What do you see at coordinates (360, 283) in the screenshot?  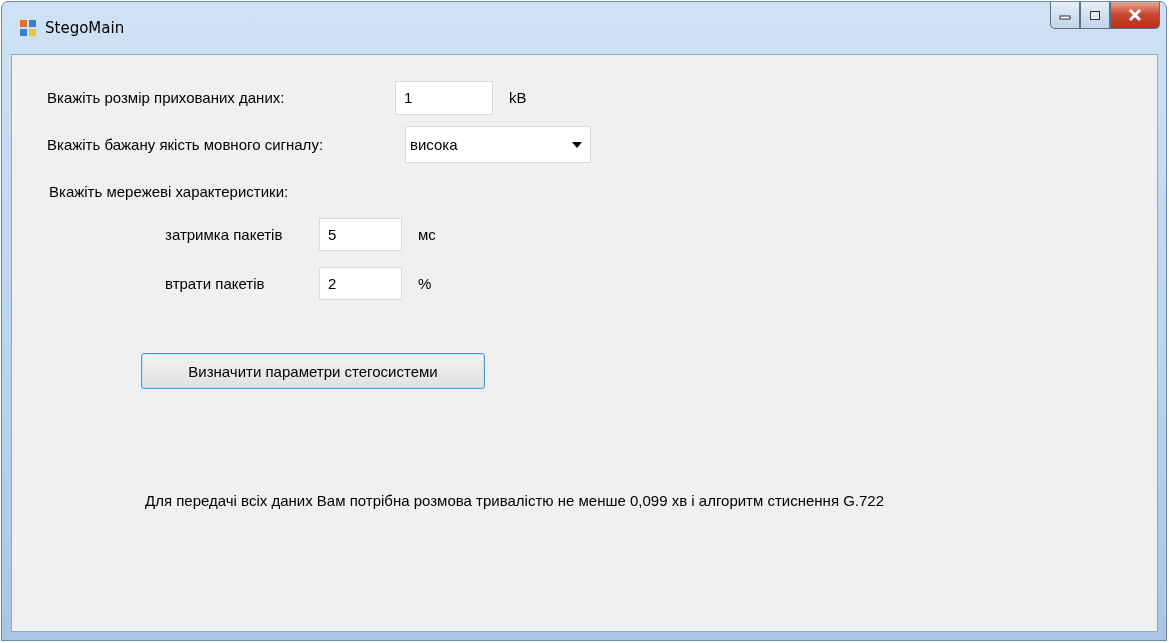 I see `input-field: 2` at bounding box center [360, 283].